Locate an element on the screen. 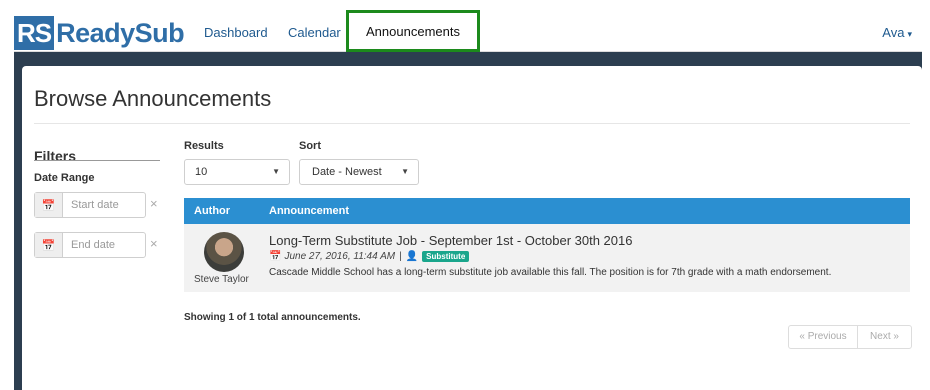 The image size is (930, 390). filters-divider is located at coordinates (97, 160).